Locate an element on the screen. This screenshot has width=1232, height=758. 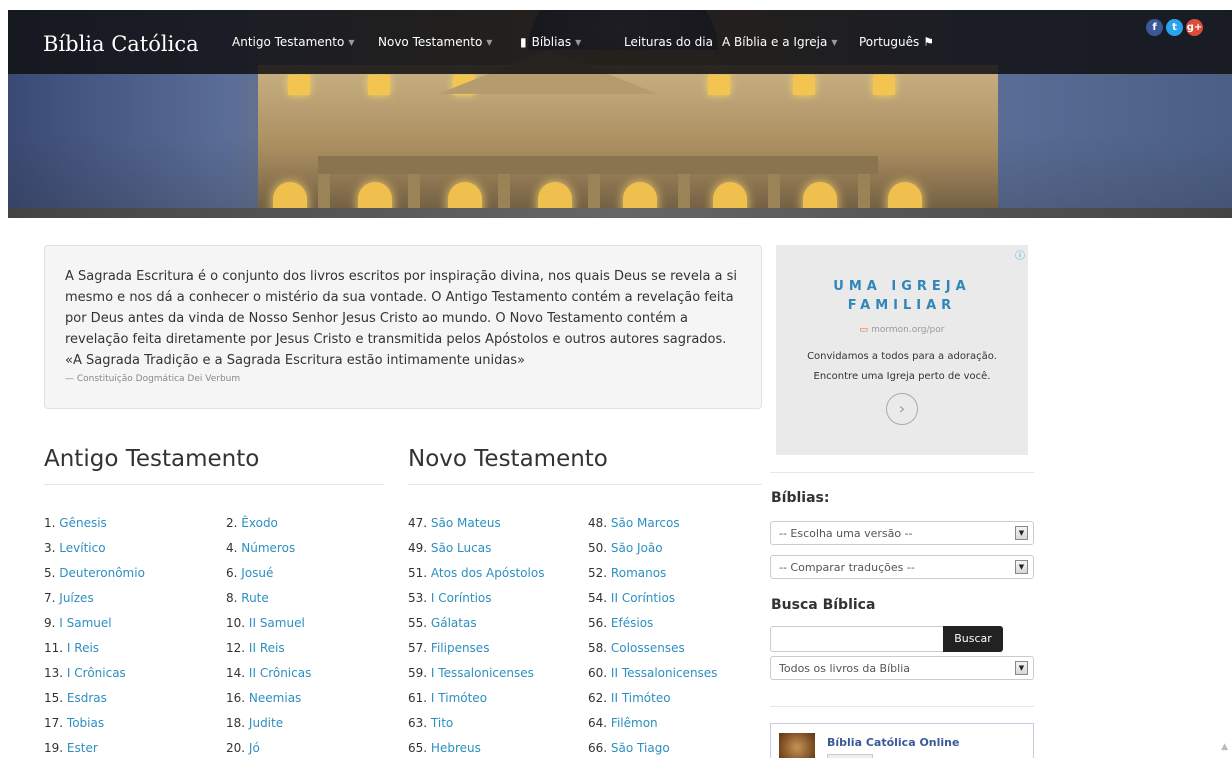
nav-novo-testamento: Novo Testamento ▼ is located at coordinates (435, 42).